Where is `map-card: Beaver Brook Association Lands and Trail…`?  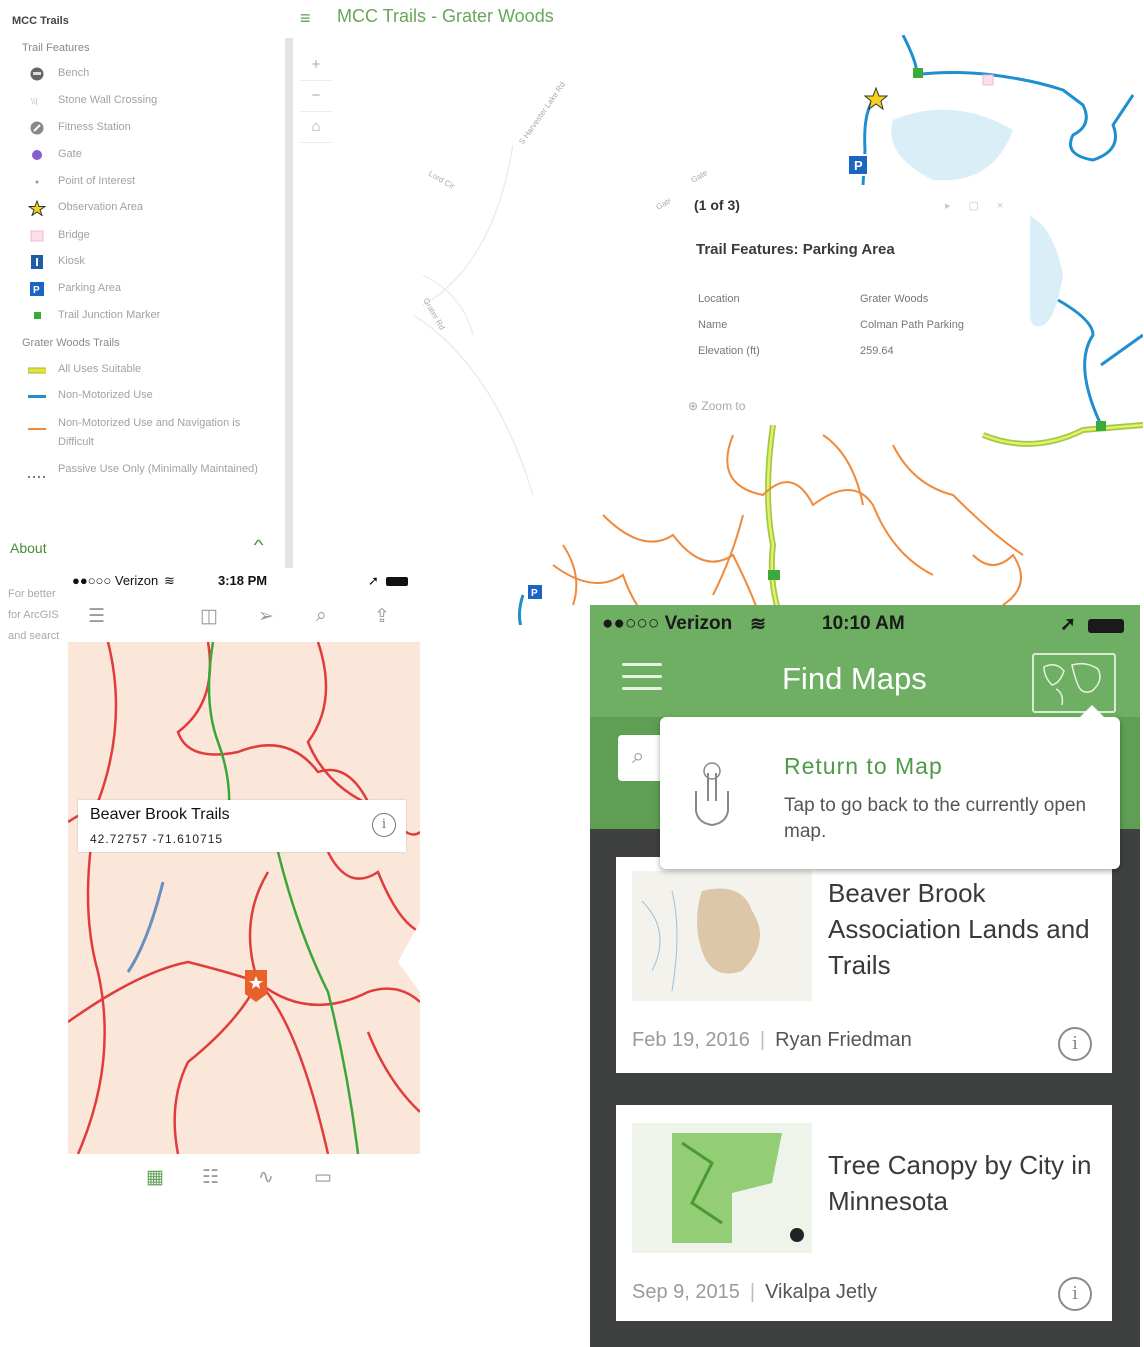 map-card: Beaver Brook Association Lands and Trail… is located at coordinates (864, 965).